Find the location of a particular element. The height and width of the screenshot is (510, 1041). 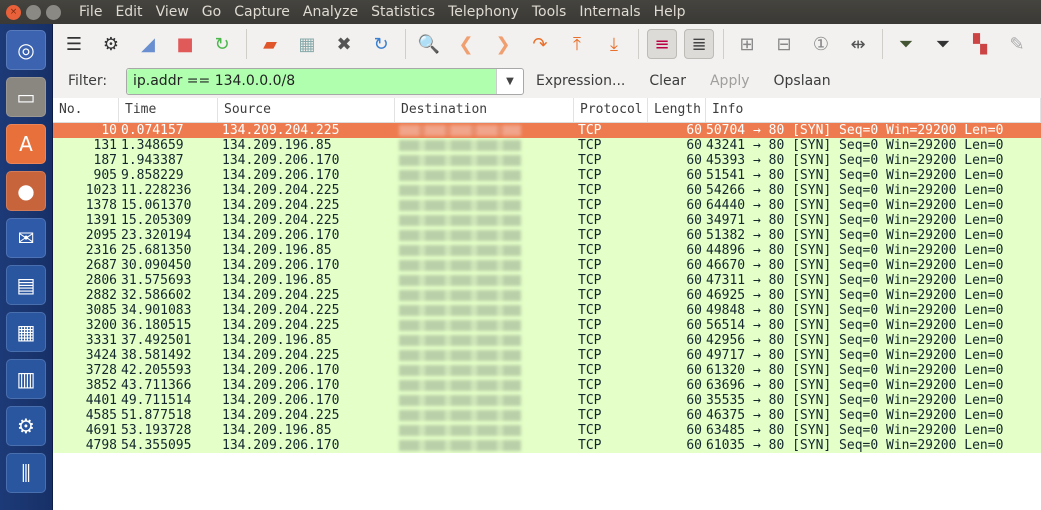

menu-capture: Capture is located at coordinates (262, 12).